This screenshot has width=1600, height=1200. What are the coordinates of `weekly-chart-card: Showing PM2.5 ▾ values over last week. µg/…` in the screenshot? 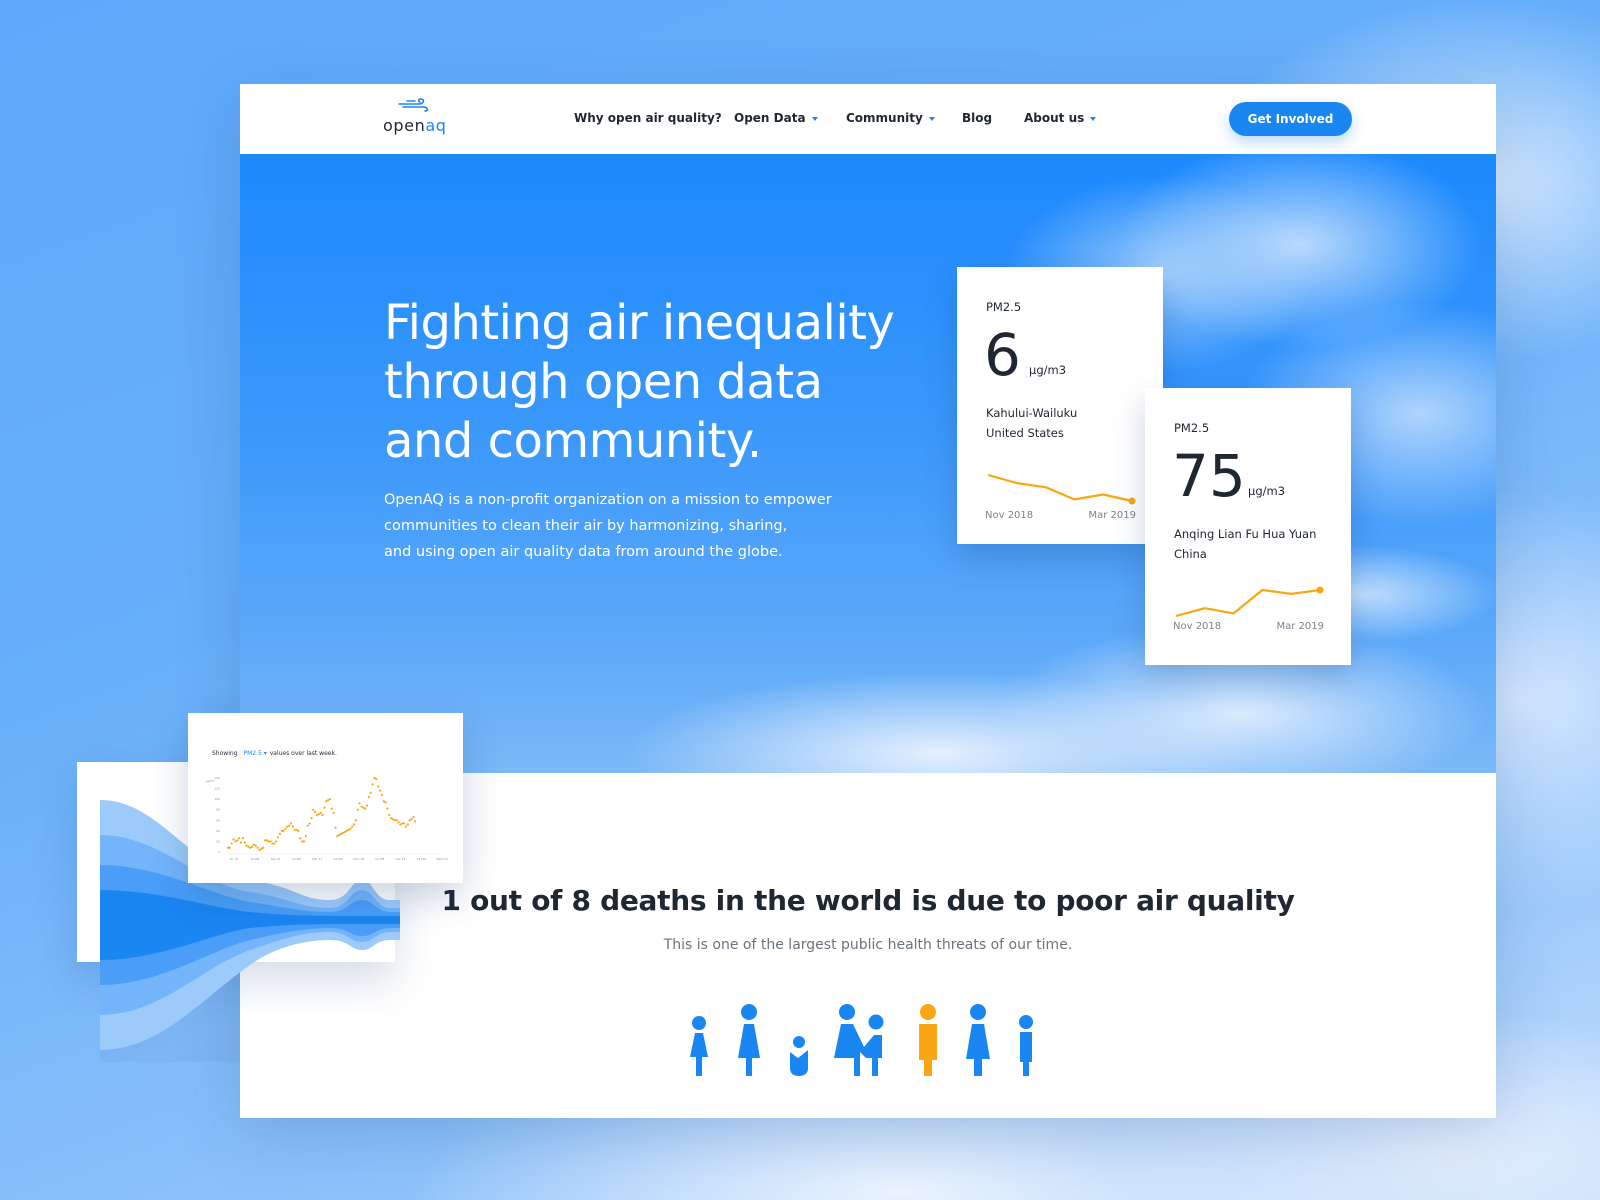 It's located at (325, 798).